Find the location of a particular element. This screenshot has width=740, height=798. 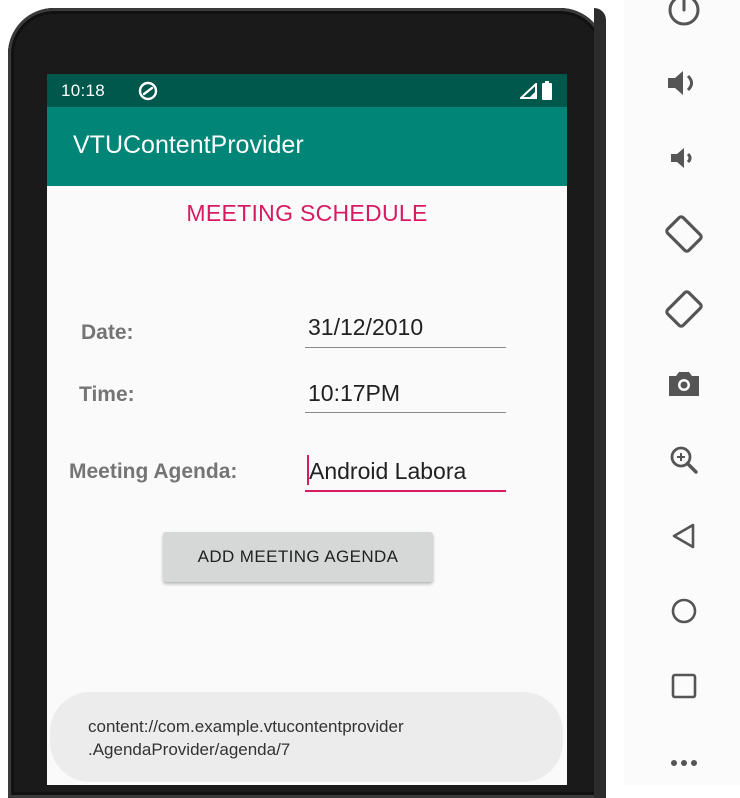

date-value: 31/12/2010 is located at coordinates (365, 327).